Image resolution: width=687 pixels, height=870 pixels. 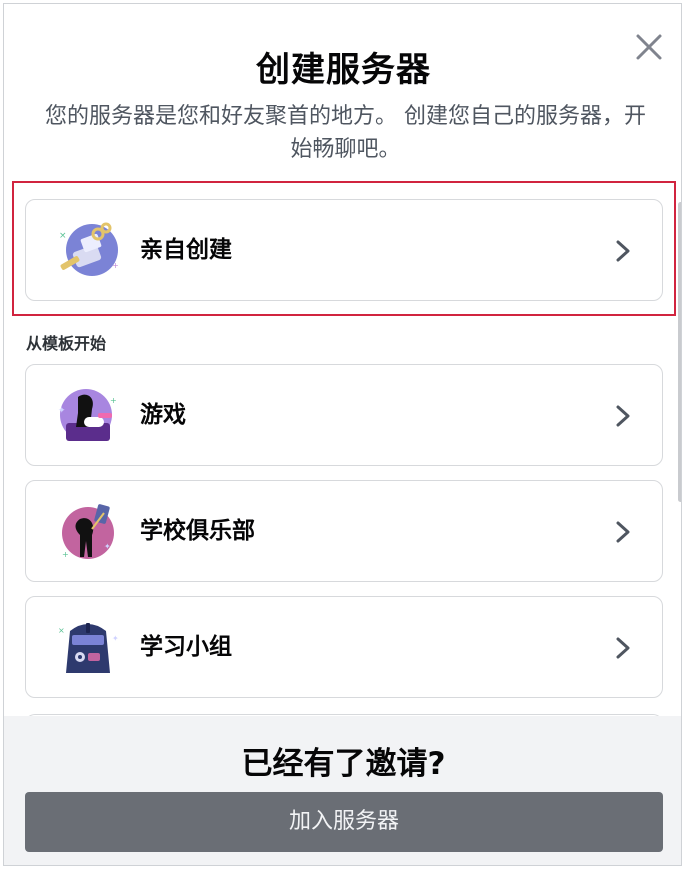 I want to click on template-school-club-option: + ✦ 学校俱乐部, so click(x=344, y=531).